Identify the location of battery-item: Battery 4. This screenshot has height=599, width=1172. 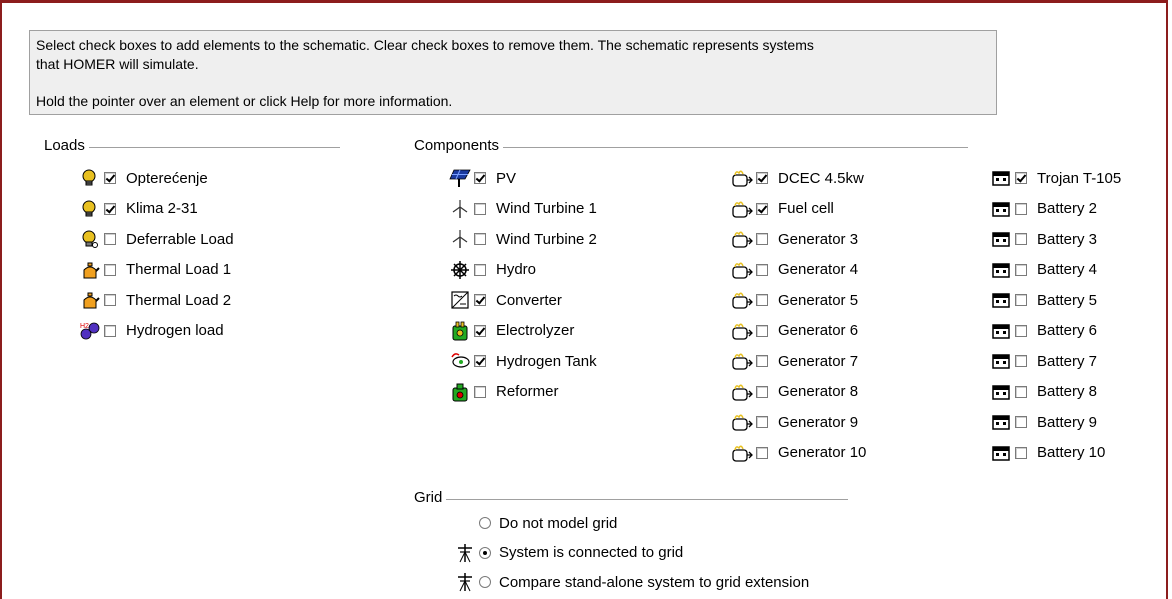
(1043, 270).